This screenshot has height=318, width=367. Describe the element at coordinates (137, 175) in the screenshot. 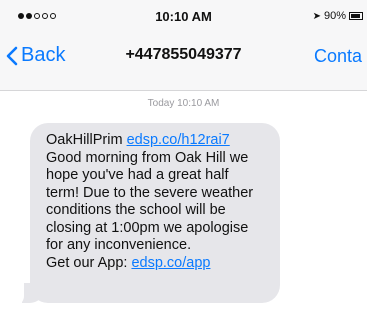

I see `message-line: hope you've had a great half` at that location.